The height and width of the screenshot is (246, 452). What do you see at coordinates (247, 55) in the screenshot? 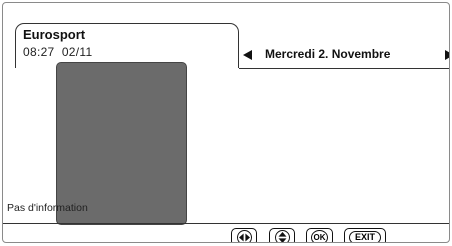
I see `previous-day-arrow-icon` at bounding box center [247, 55].